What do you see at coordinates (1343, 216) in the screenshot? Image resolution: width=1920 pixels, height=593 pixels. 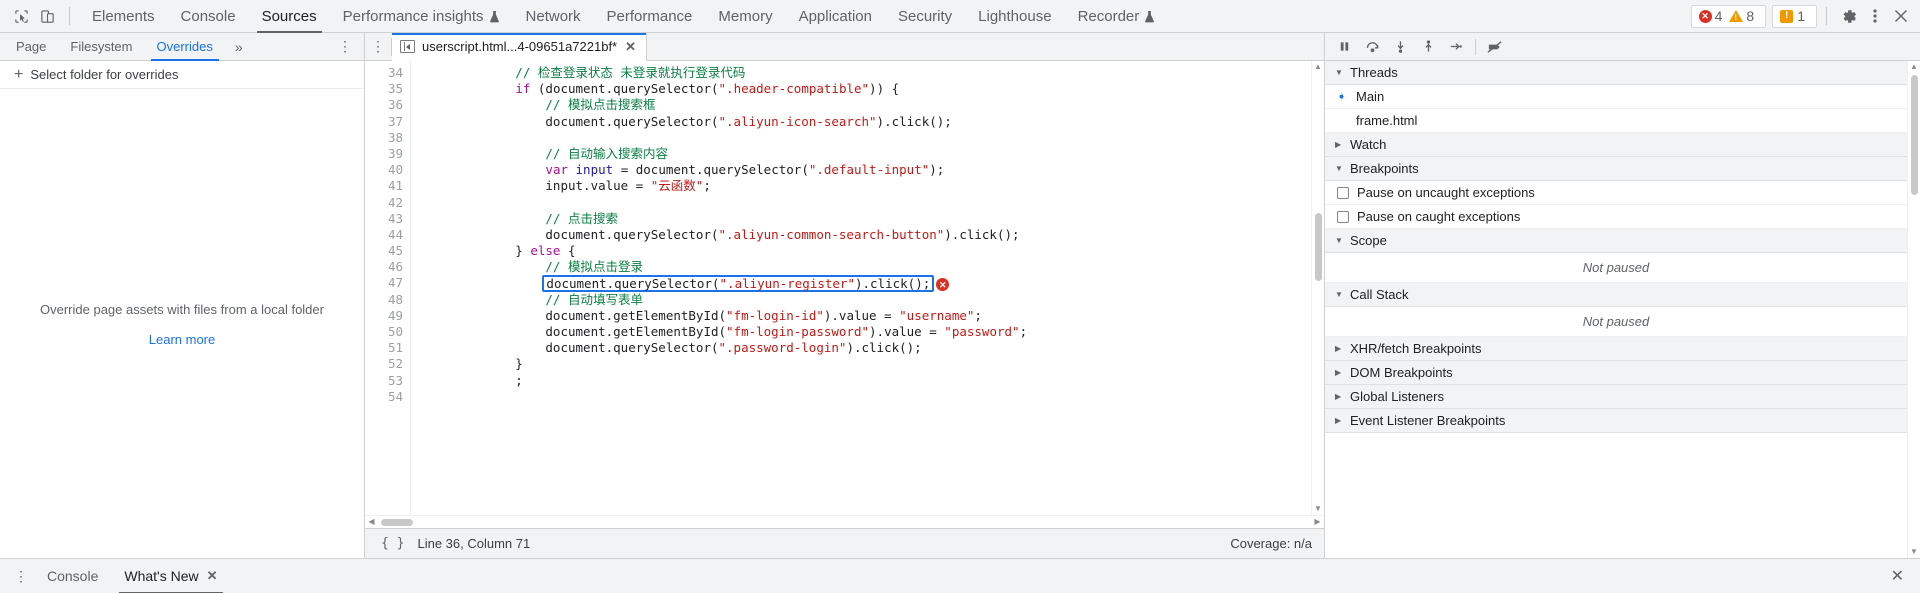 I see `pause-caught-checkbox` at bounding box center [1343, 216].